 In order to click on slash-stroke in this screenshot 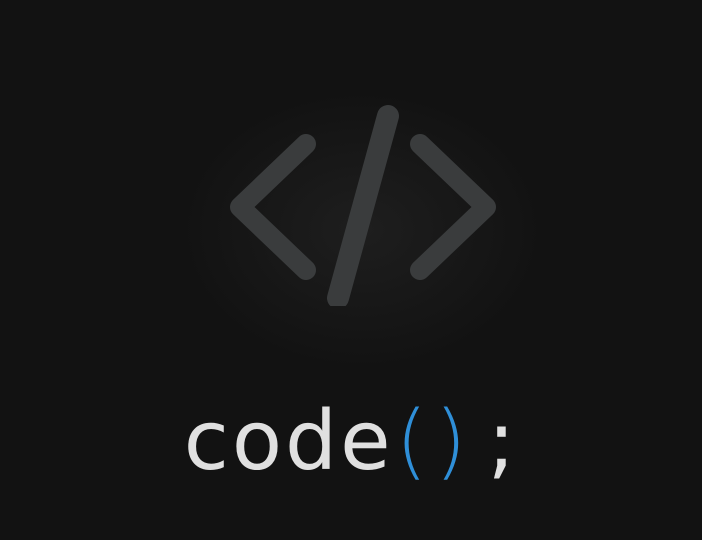, I will do `click(363, 205)`.